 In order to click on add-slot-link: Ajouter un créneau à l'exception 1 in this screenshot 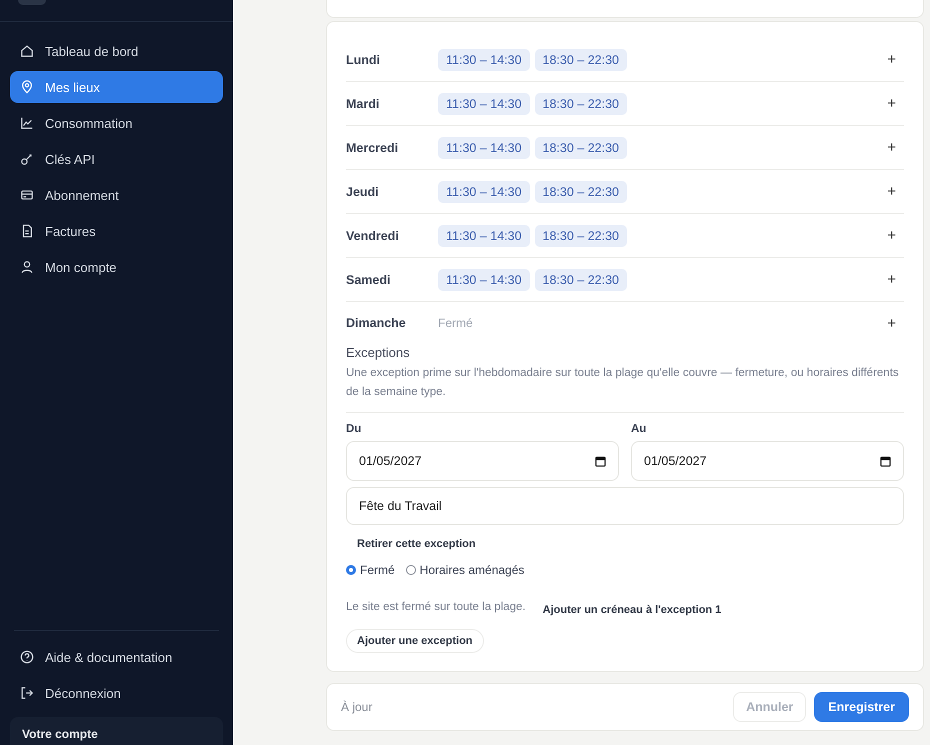, I will do `click(632, 610)`.